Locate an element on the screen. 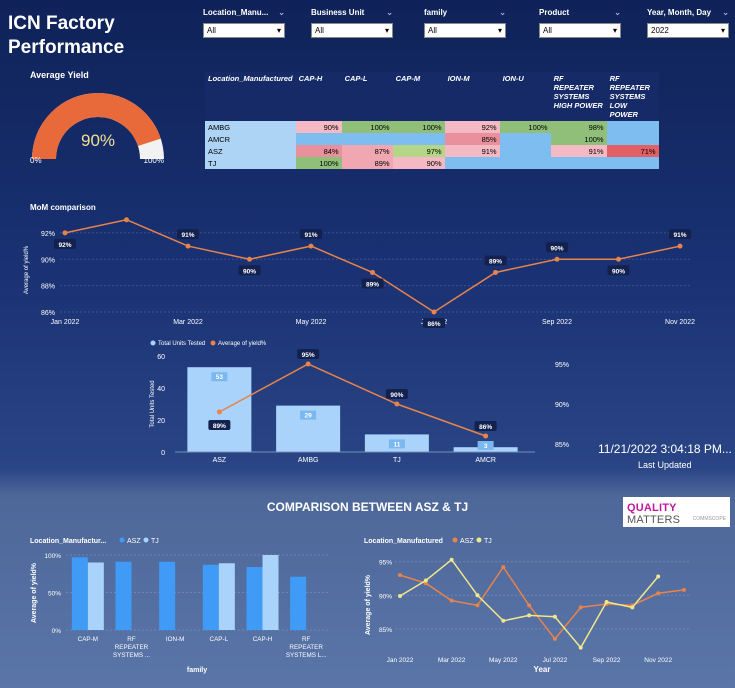 This screenshot has width=735, height=688. dropdown-arrow-icon: ▾ is located at coordinates (614, 30).